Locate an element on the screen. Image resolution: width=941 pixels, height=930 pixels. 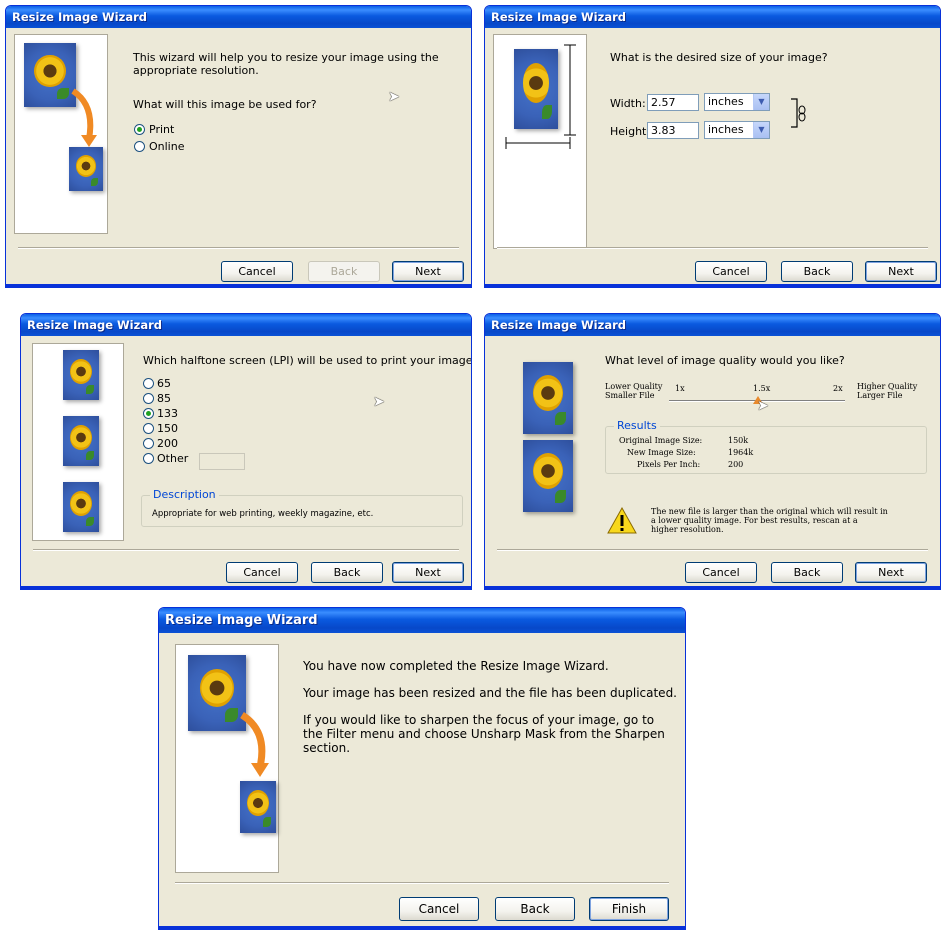
original-image-thumbnail is located at coordinates (548, 398).